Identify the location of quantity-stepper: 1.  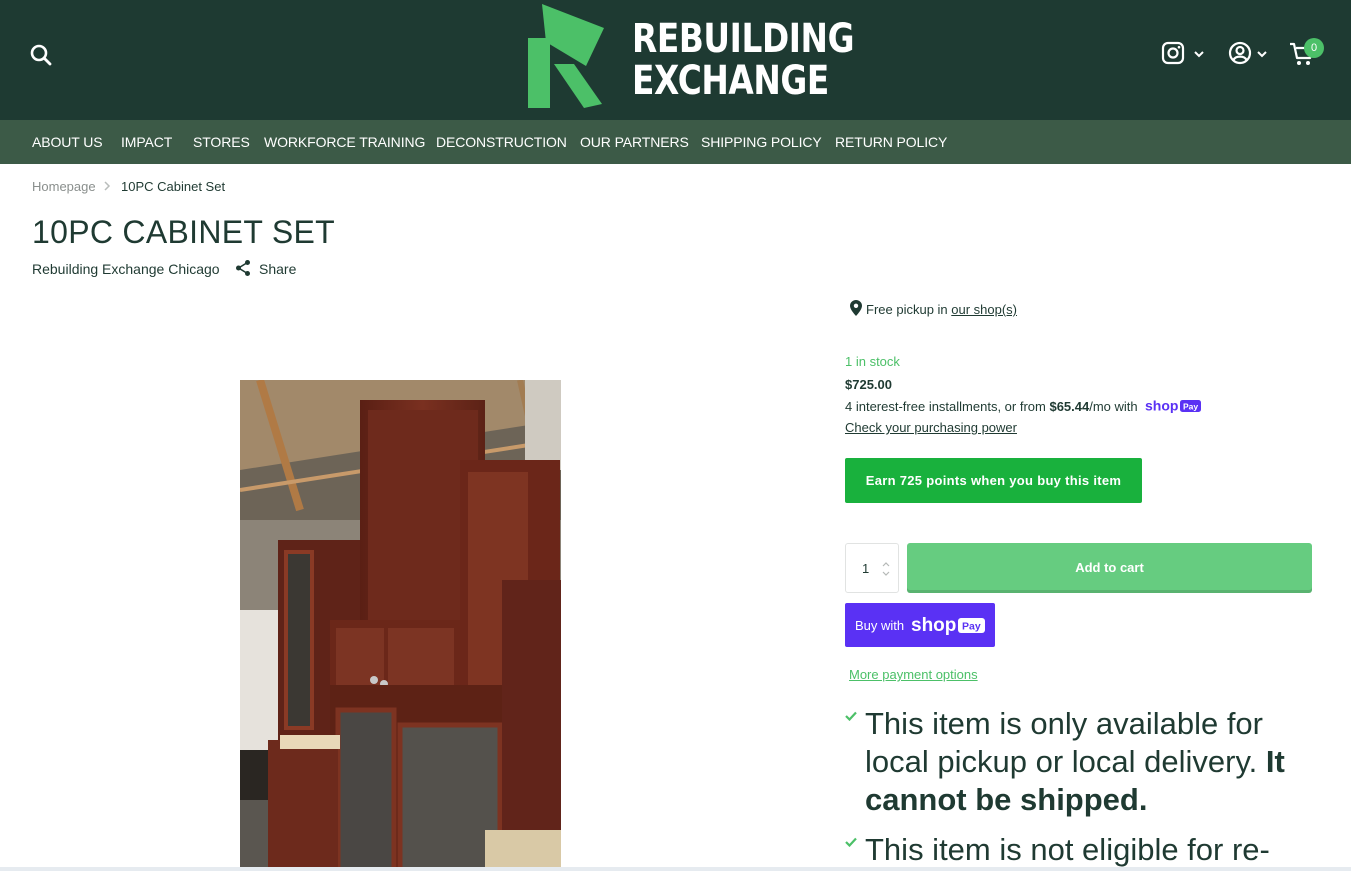
(872, 568).